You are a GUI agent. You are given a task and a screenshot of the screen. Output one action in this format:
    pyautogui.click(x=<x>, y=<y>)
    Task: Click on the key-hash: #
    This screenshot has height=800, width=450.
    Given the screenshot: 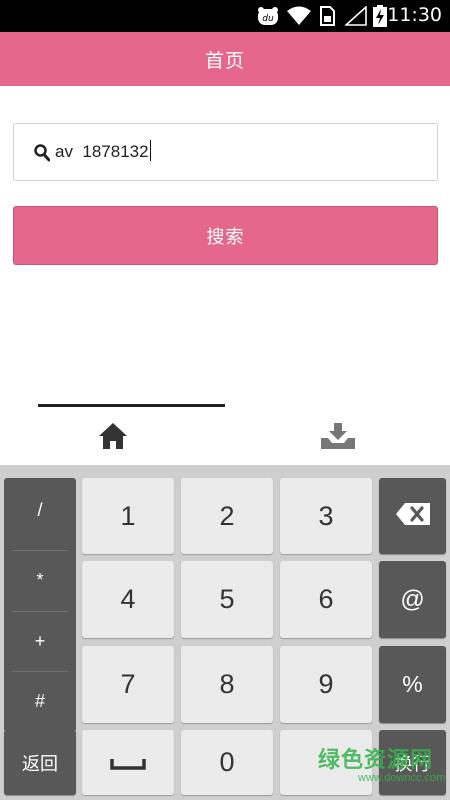 What is the action you would take?
    pyautogui.click(x=40, y=701)
    